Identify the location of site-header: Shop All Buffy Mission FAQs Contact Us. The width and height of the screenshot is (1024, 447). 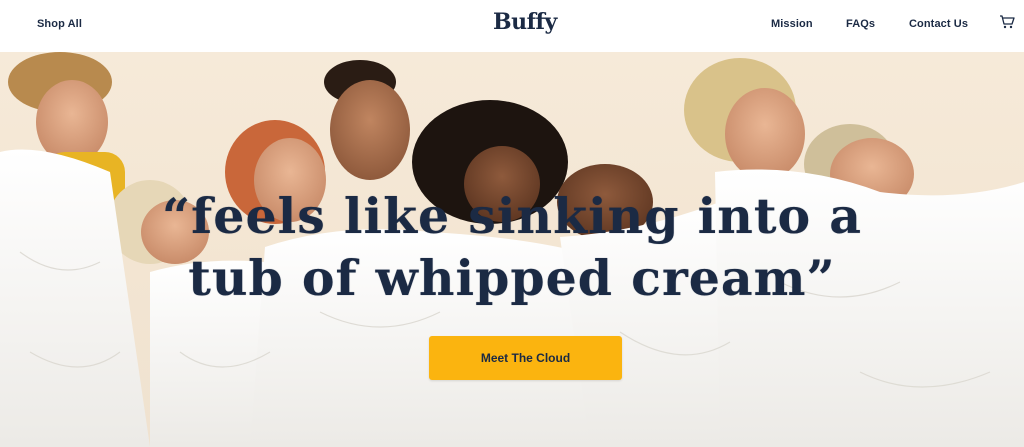
(512, 26).